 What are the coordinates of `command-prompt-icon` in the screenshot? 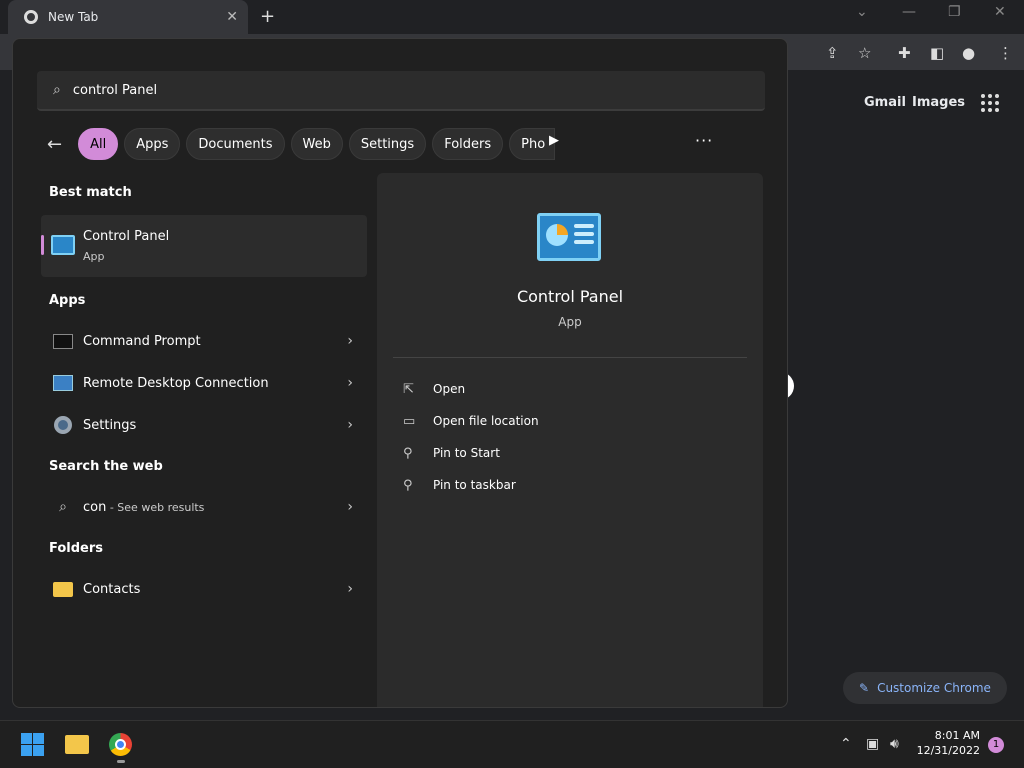 It's located at (63, 341).